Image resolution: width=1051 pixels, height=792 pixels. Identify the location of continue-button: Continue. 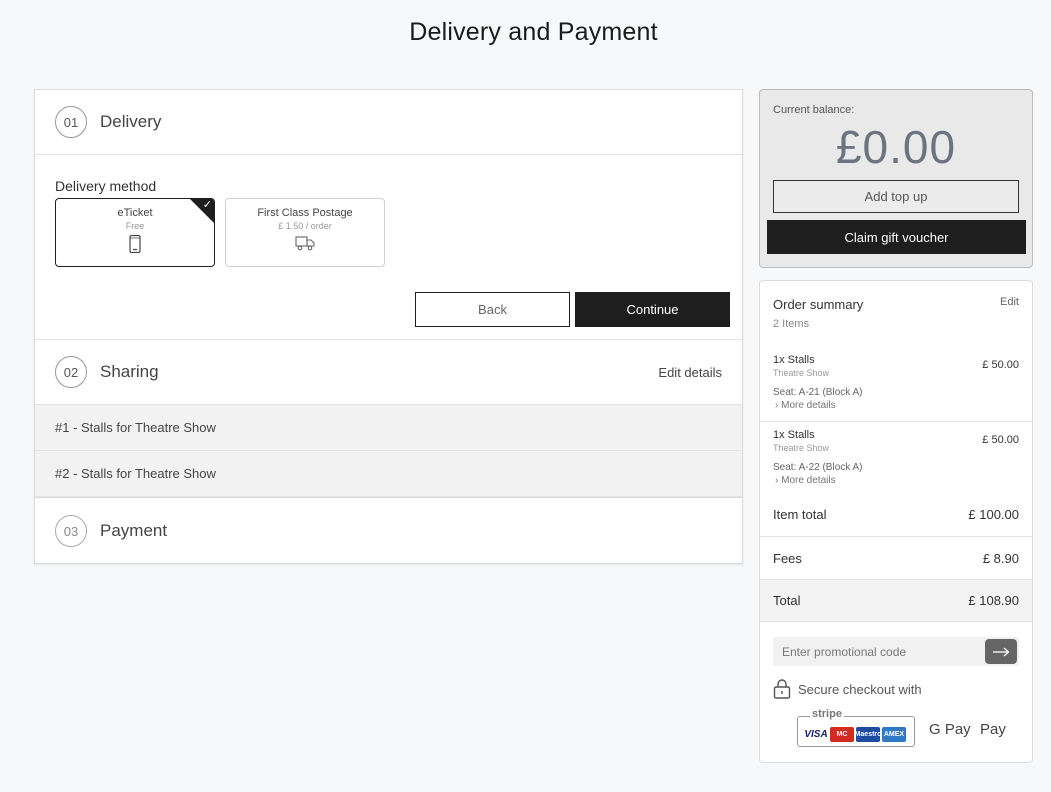
(652, 309).